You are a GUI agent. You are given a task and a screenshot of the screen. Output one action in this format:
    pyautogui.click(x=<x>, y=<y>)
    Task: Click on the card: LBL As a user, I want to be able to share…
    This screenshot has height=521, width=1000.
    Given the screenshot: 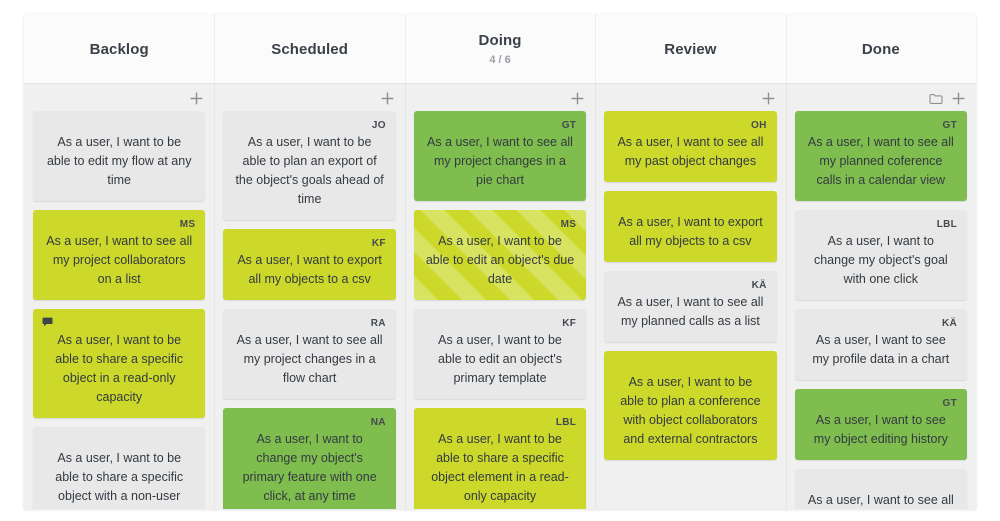 What is the action you would take?
    pyautogui.click(x=500, y=458)
    